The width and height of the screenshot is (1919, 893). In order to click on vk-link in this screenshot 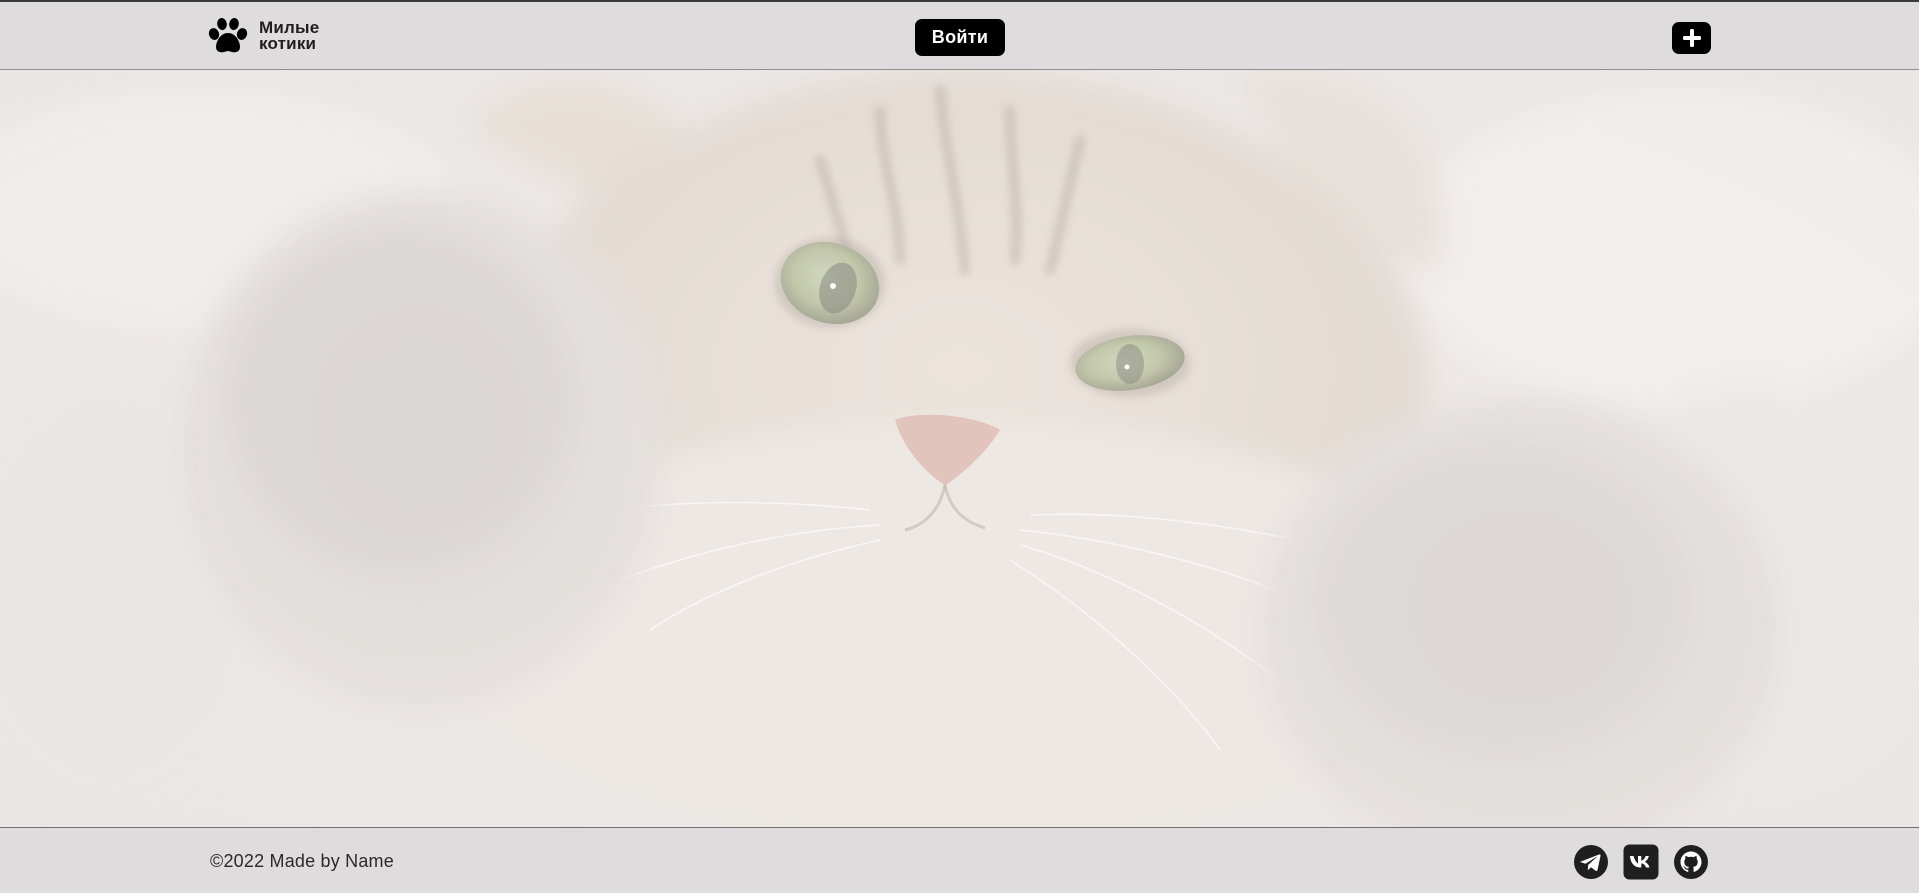, I will do `click(1641, 862)`.